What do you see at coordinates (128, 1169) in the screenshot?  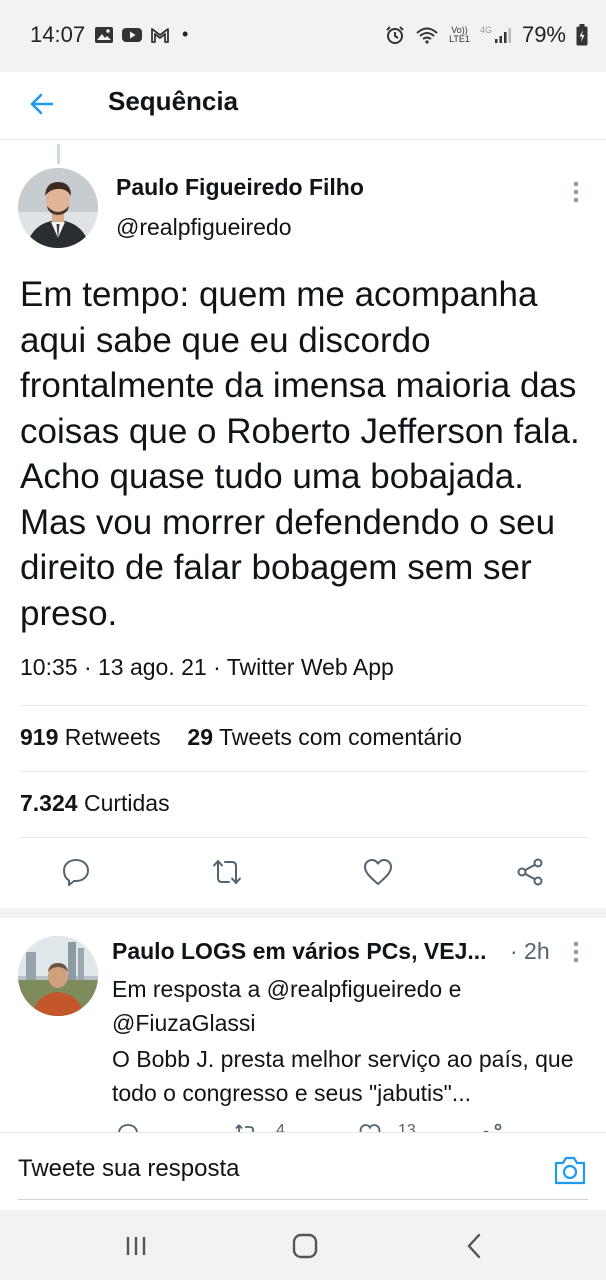 I see `reply-input: Tweete sua resposta` at bounding box center [128, 1169].